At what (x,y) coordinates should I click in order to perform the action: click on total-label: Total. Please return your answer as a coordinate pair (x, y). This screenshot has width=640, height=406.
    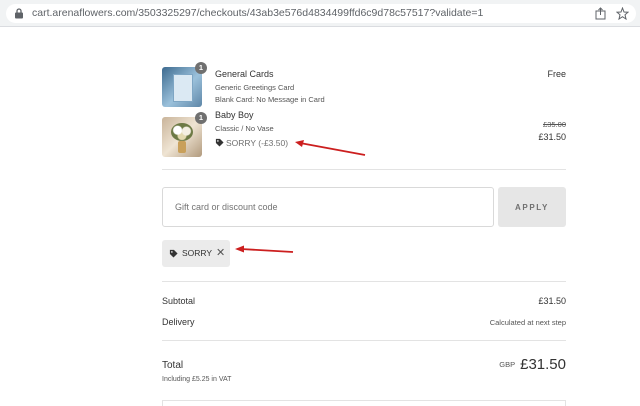
    Looking at the image, I should click on (173, 365).